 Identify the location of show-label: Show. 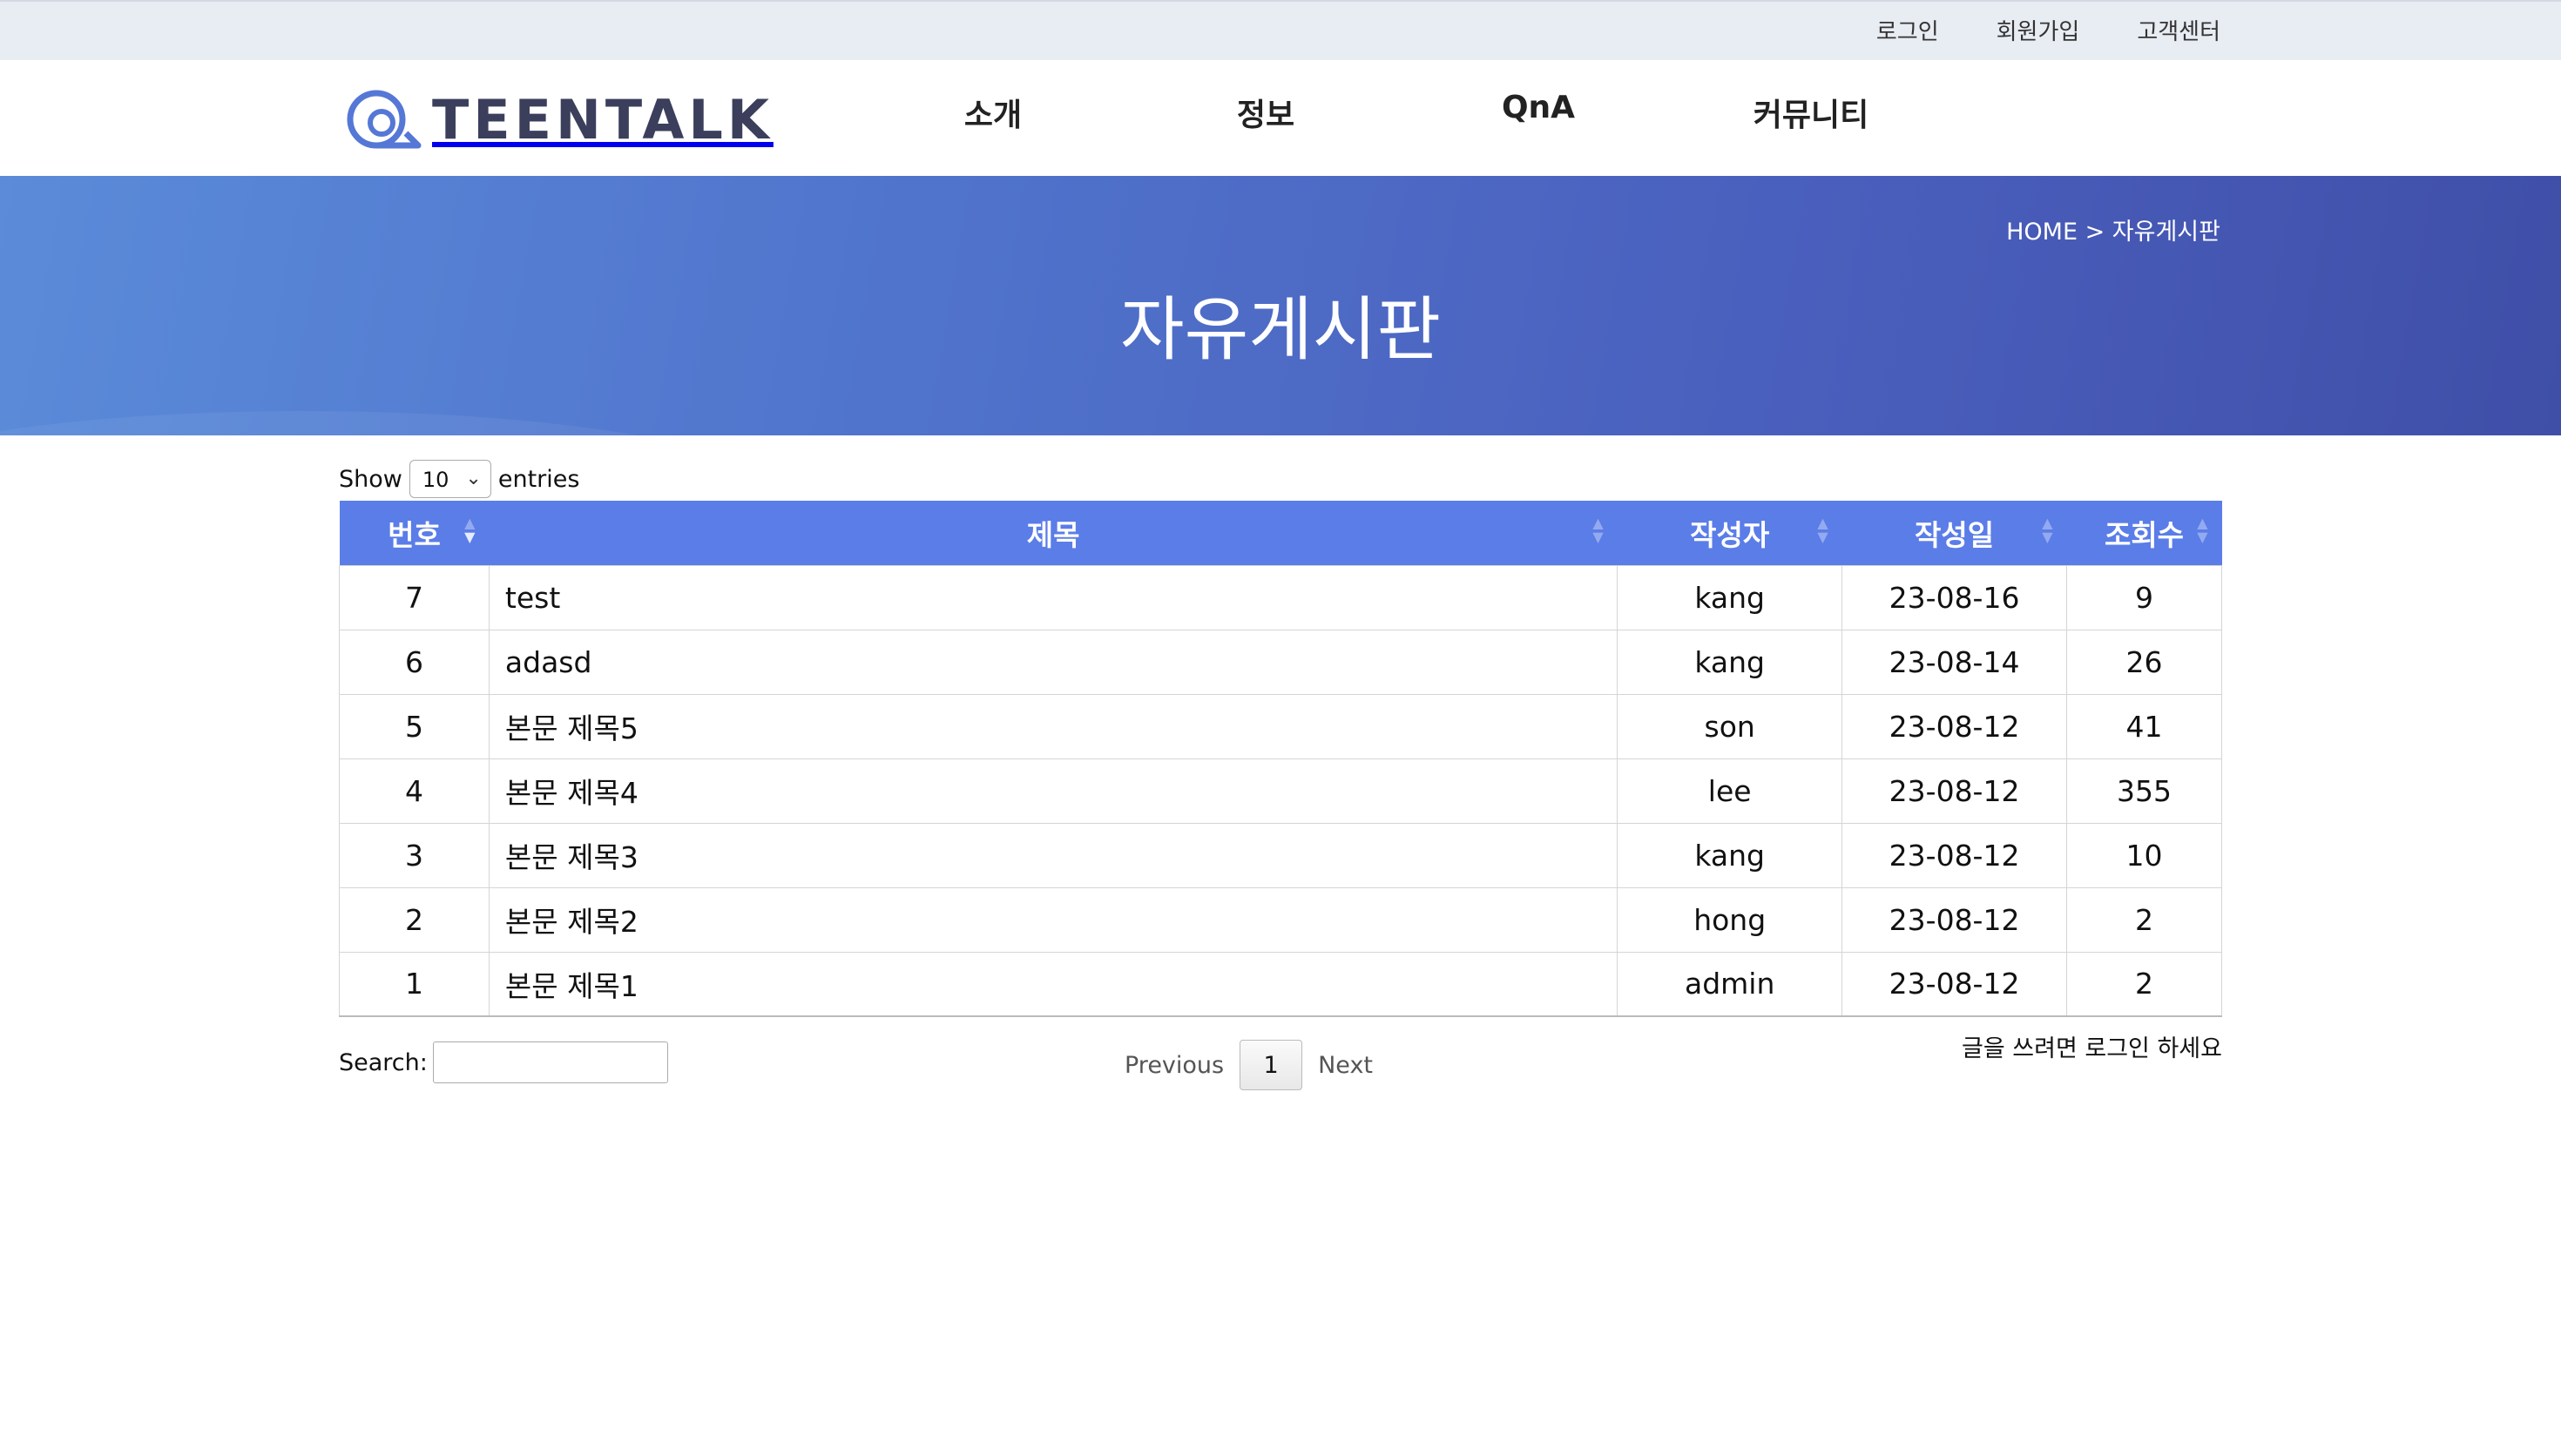
(370, 479).